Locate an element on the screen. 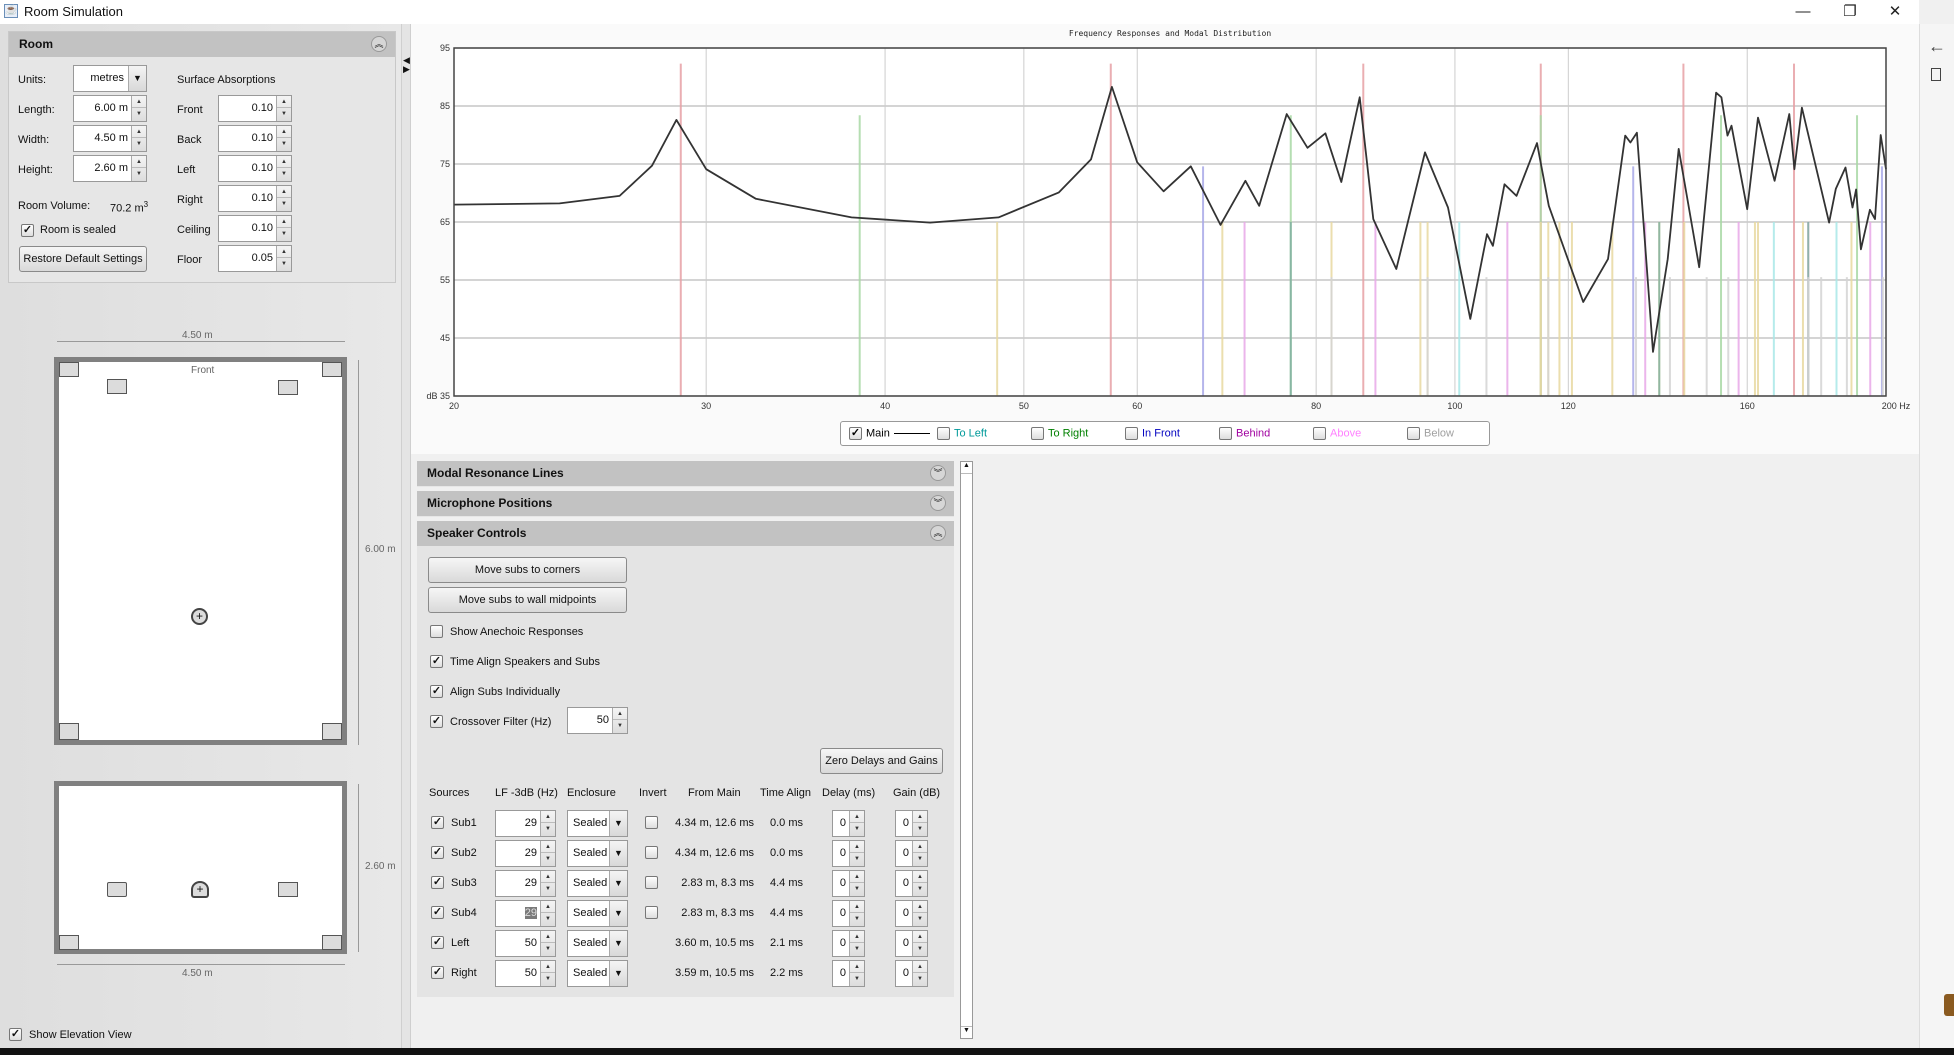 The image size is (1954, 1055). sub2-speaker is located at coordinates (332, 369).